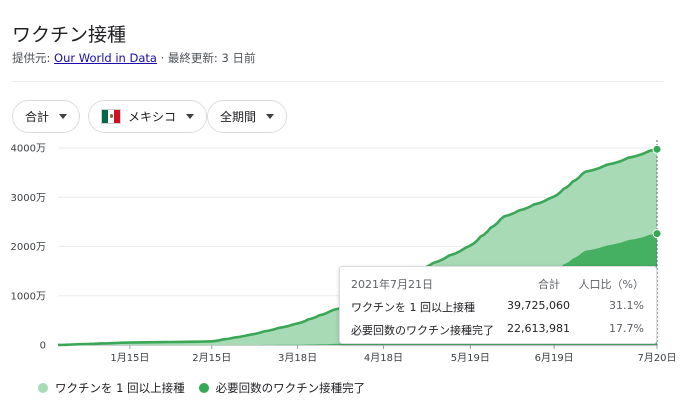 The width and height of the screenshot is (688, 406). Describe the element at coordinates (383, 358) in the screenshot. I see `x-tick-label: 4月18日` at that location.